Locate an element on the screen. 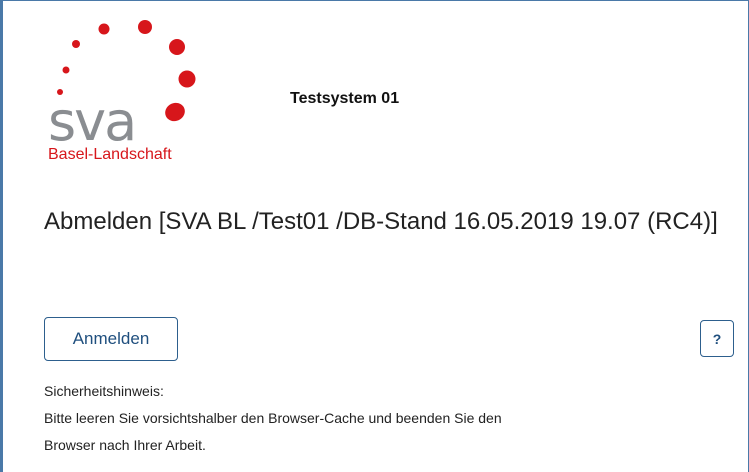 This screenshot has width=749, height=472. notice-text-line2: Browser nach Ihrer Arbeit. is located at coordinates (125, 445).